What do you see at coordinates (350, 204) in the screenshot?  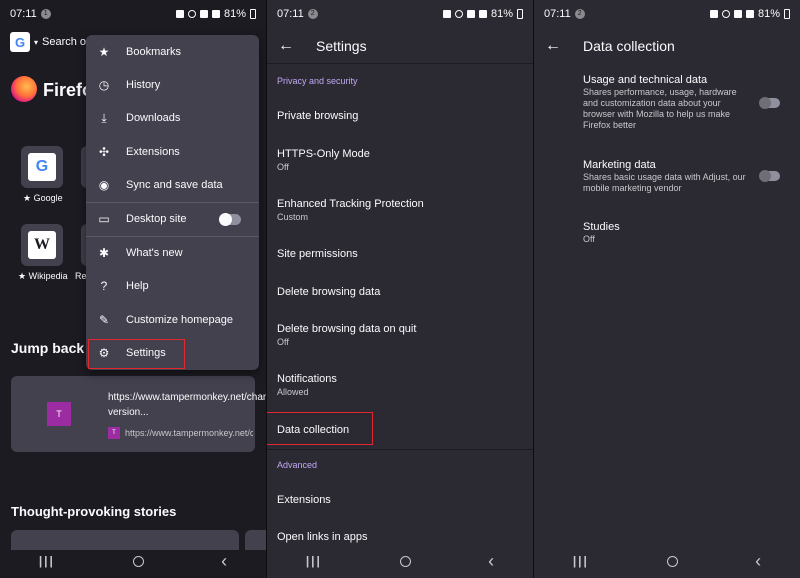 I see `setting-title: Enhanced Tracking Protection` at bounding box center [350, 204].